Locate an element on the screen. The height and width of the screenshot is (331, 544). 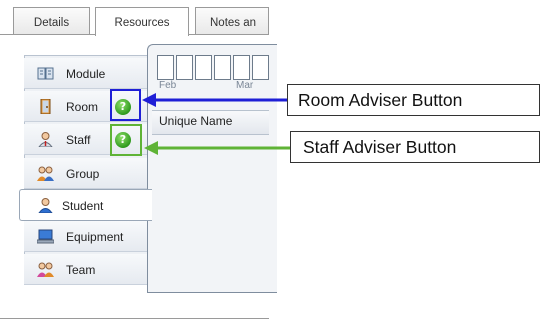
sidebar-item-label: Module is located at coordinates (86, 74).